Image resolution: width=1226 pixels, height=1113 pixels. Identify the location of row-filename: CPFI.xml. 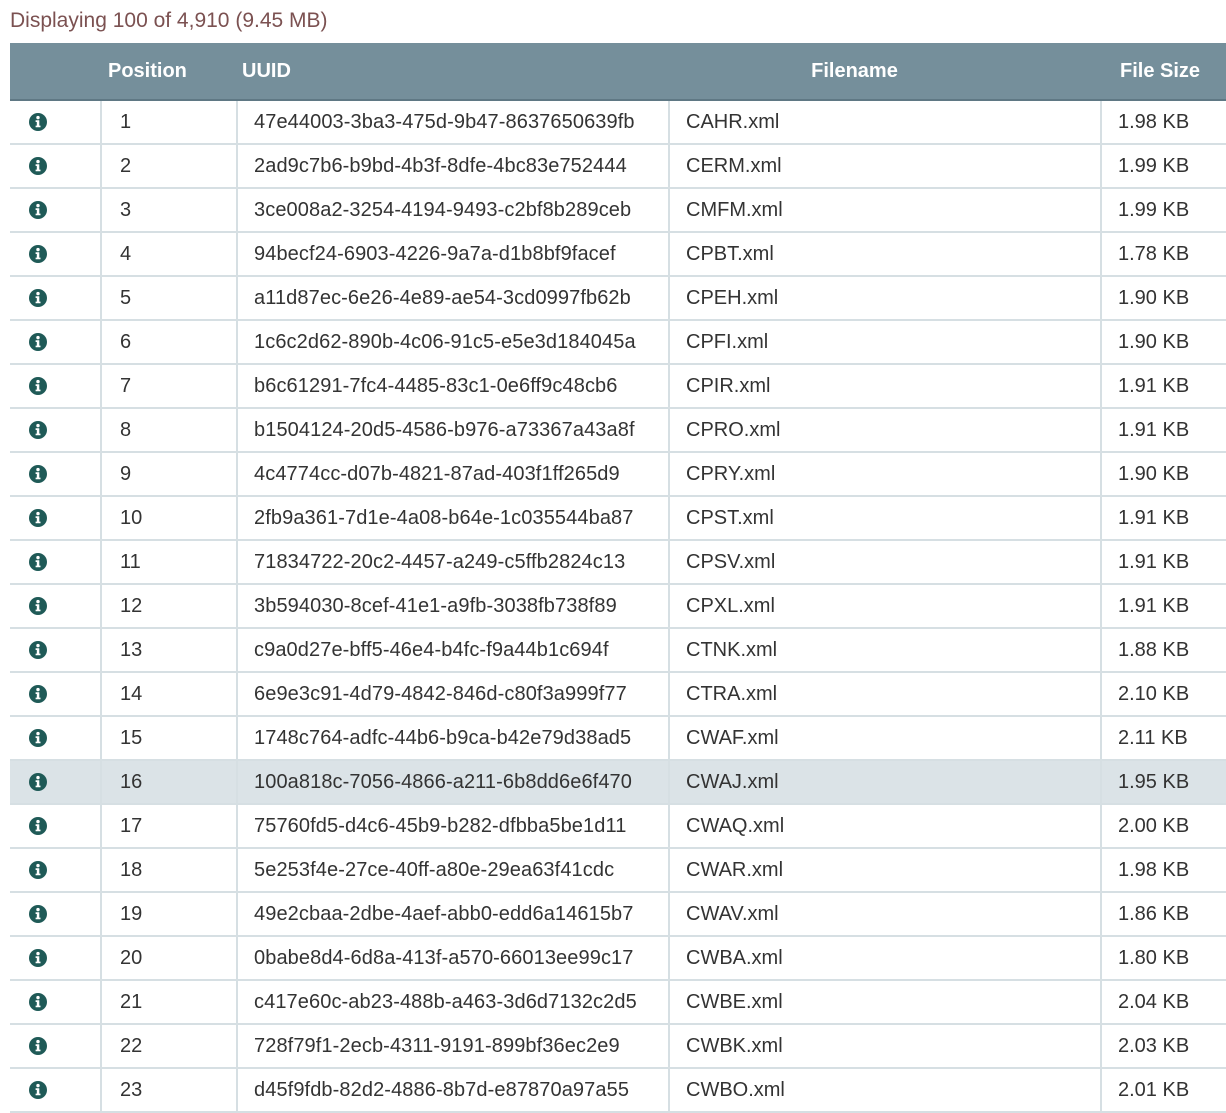
(885, 342).